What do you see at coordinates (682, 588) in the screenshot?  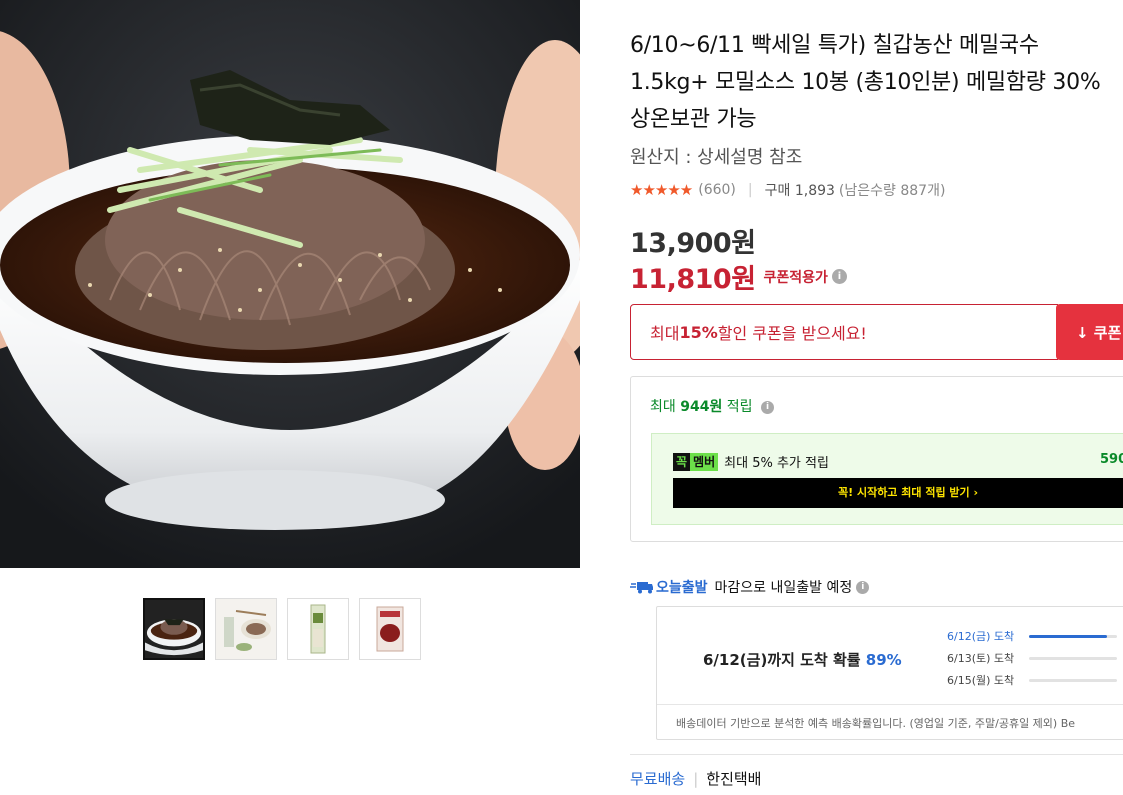 I see `today-ship-label: 오늘출발` at bounding box center [682, 588].